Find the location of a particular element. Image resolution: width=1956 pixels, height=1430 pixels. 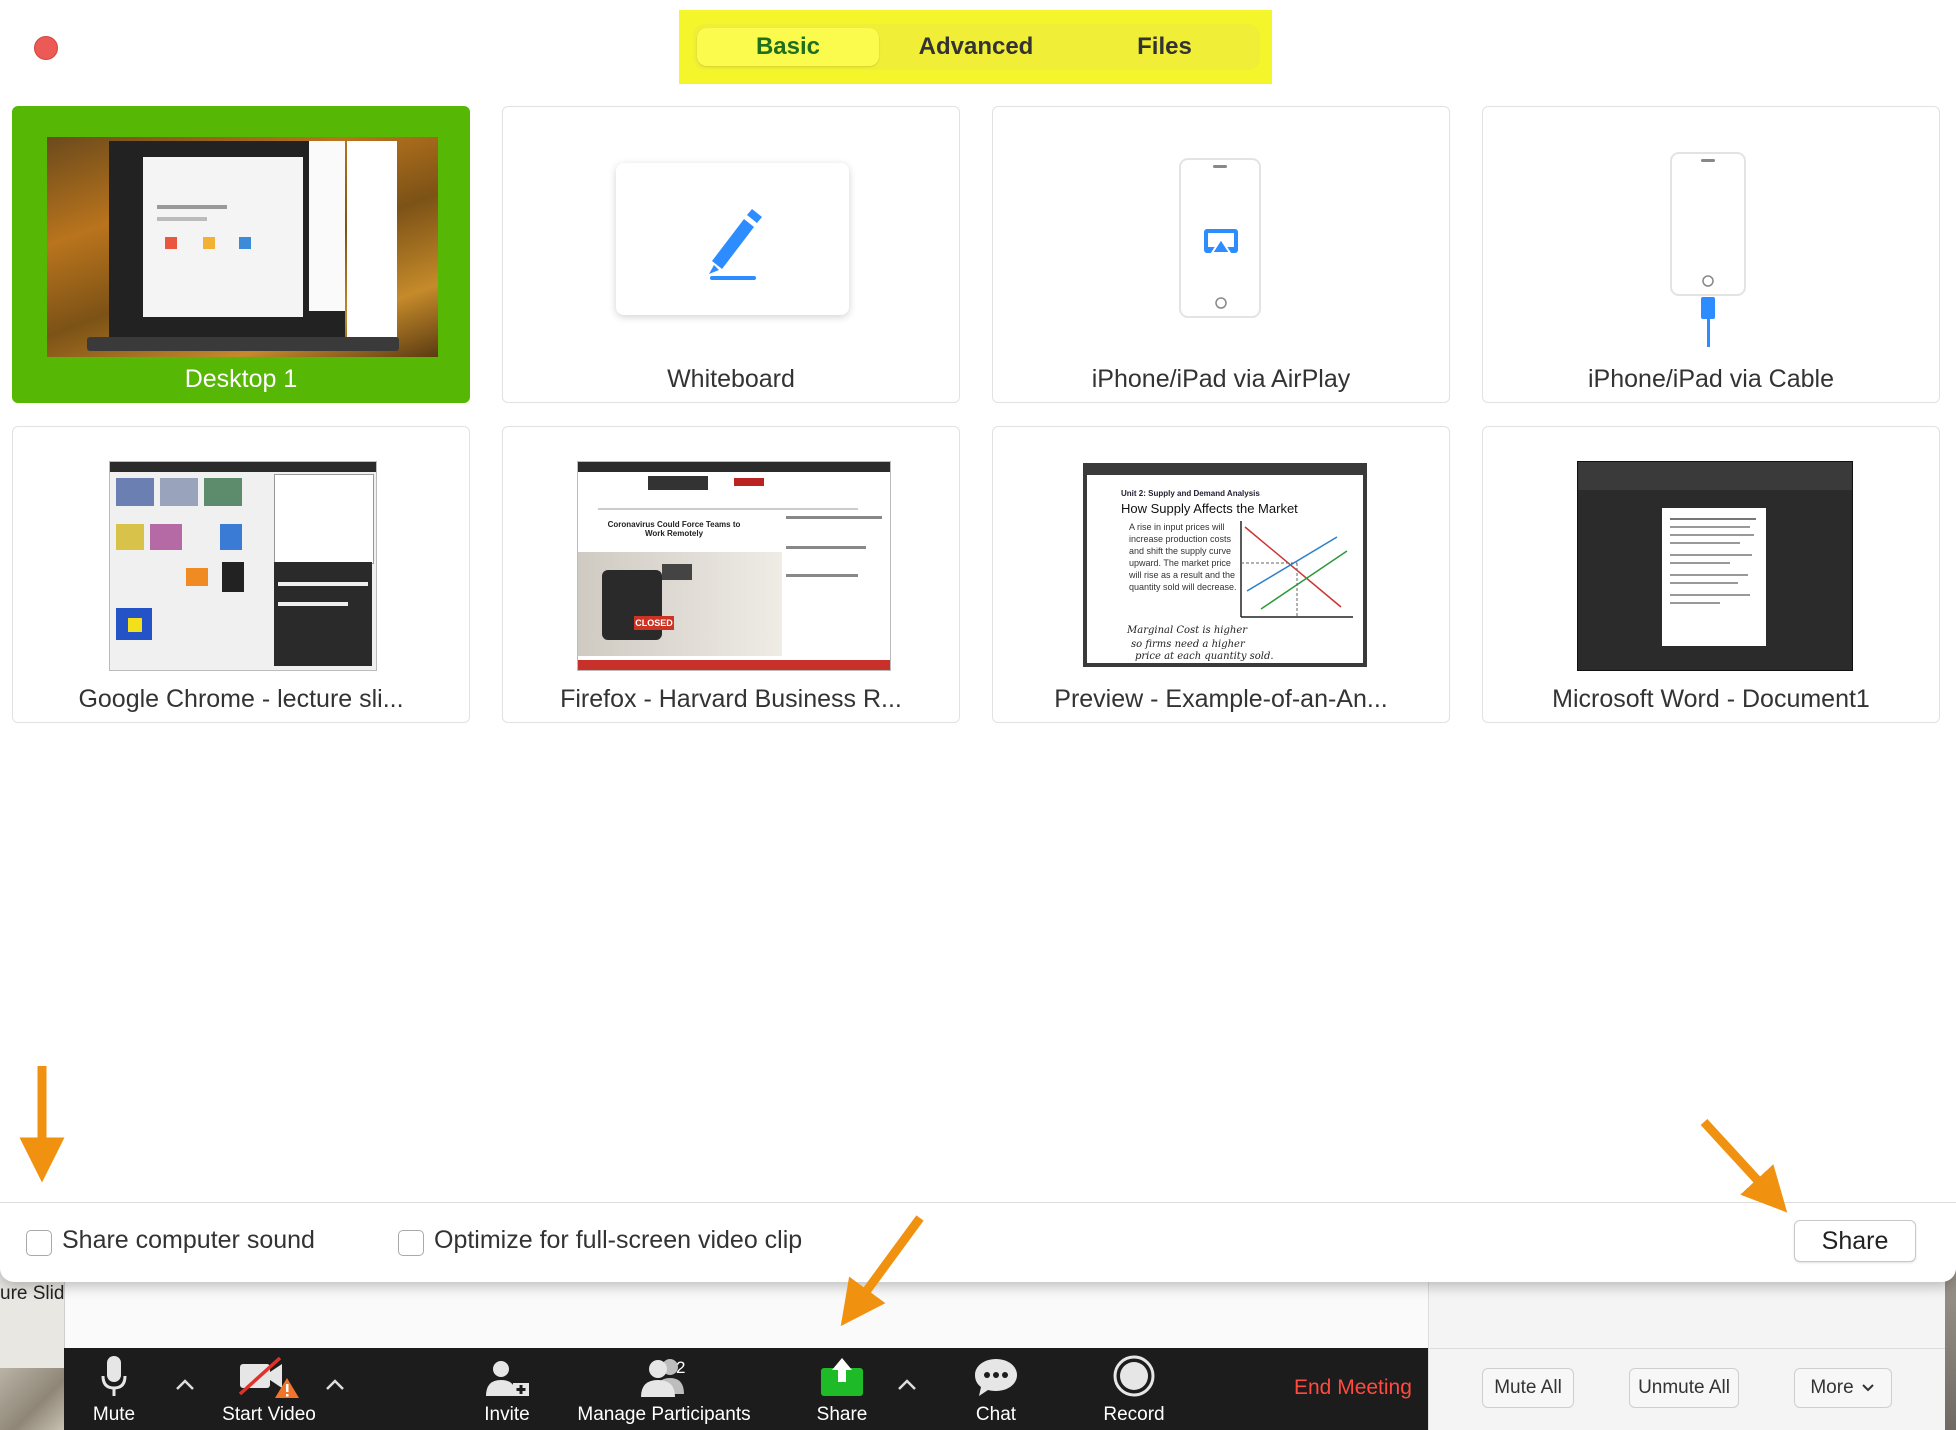

tile-label: Desktop 1 is located at coordinates (241, 379).